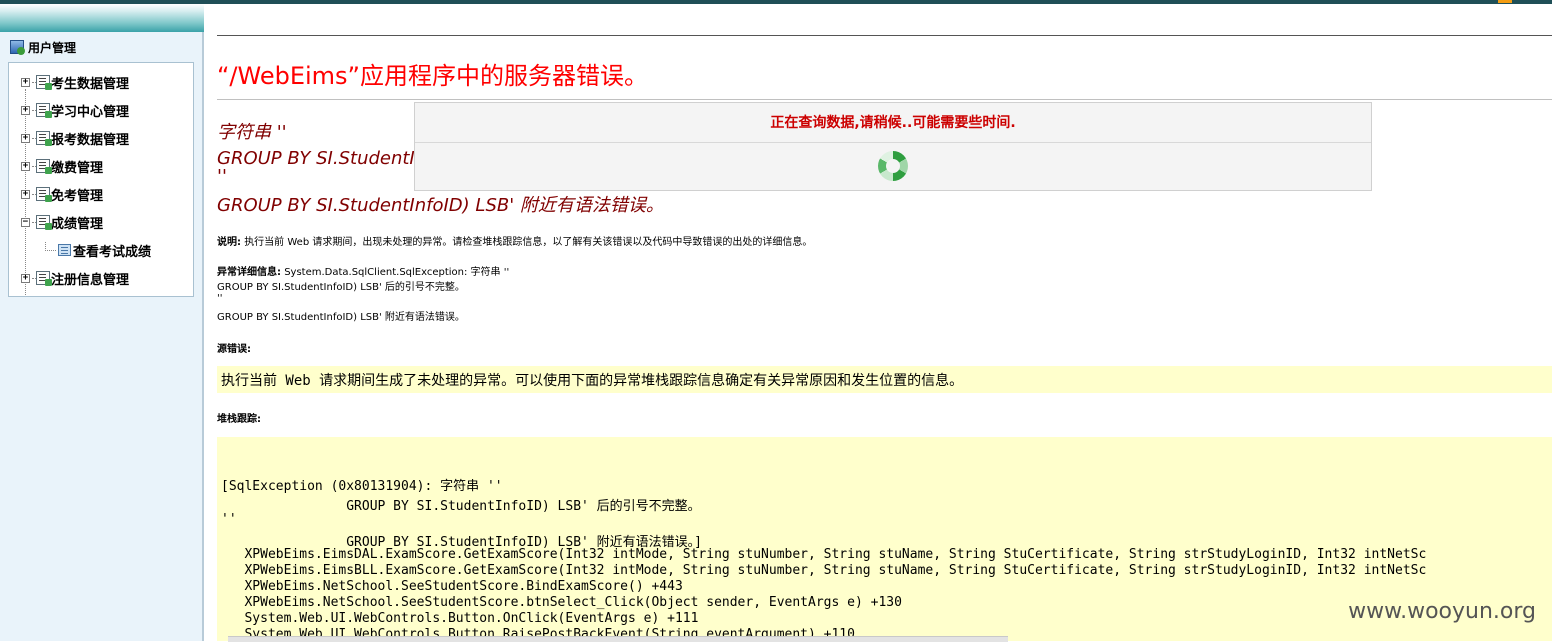 This screenshot has height=642, width=1552. I want to click on exception-line: GROUP BY SI.StudentInfoID) LSB' 后的引号不完整。, so click(341, 287).